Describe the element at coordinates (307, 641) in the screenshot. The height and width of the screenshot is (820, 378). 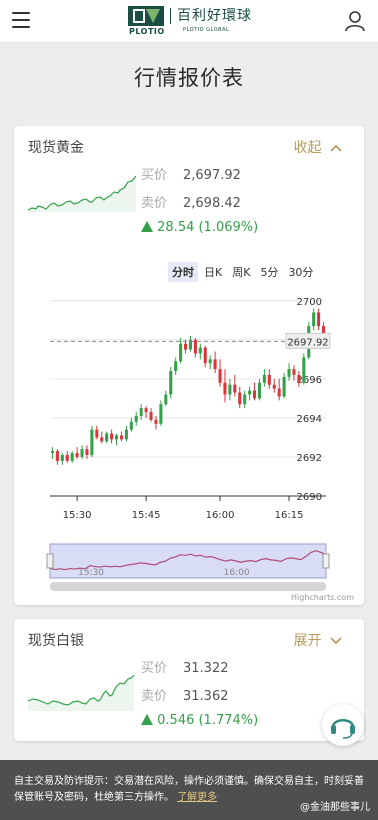
I see `silver-expand-label: 展开` at that location.